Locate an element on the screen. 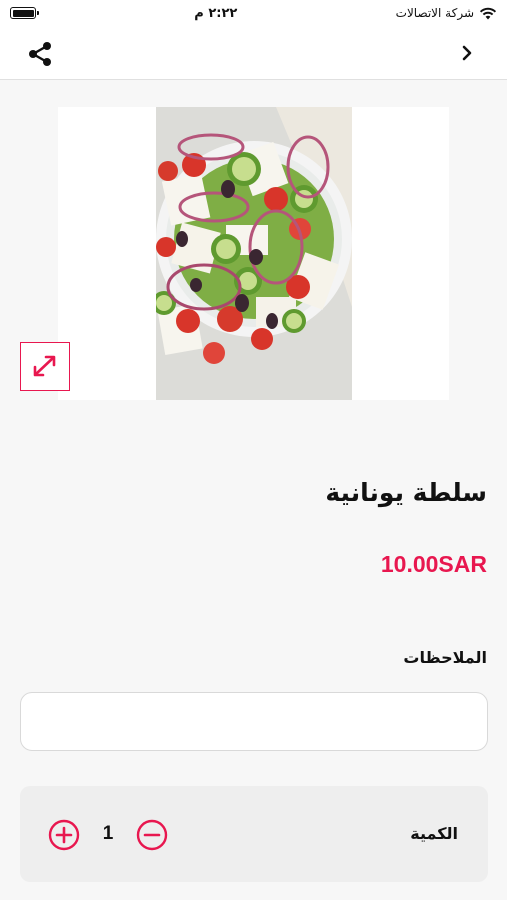 The height and width of the screenshot is (900, 507). product-price: 10.00SAR is located at coordinates (433, 564).